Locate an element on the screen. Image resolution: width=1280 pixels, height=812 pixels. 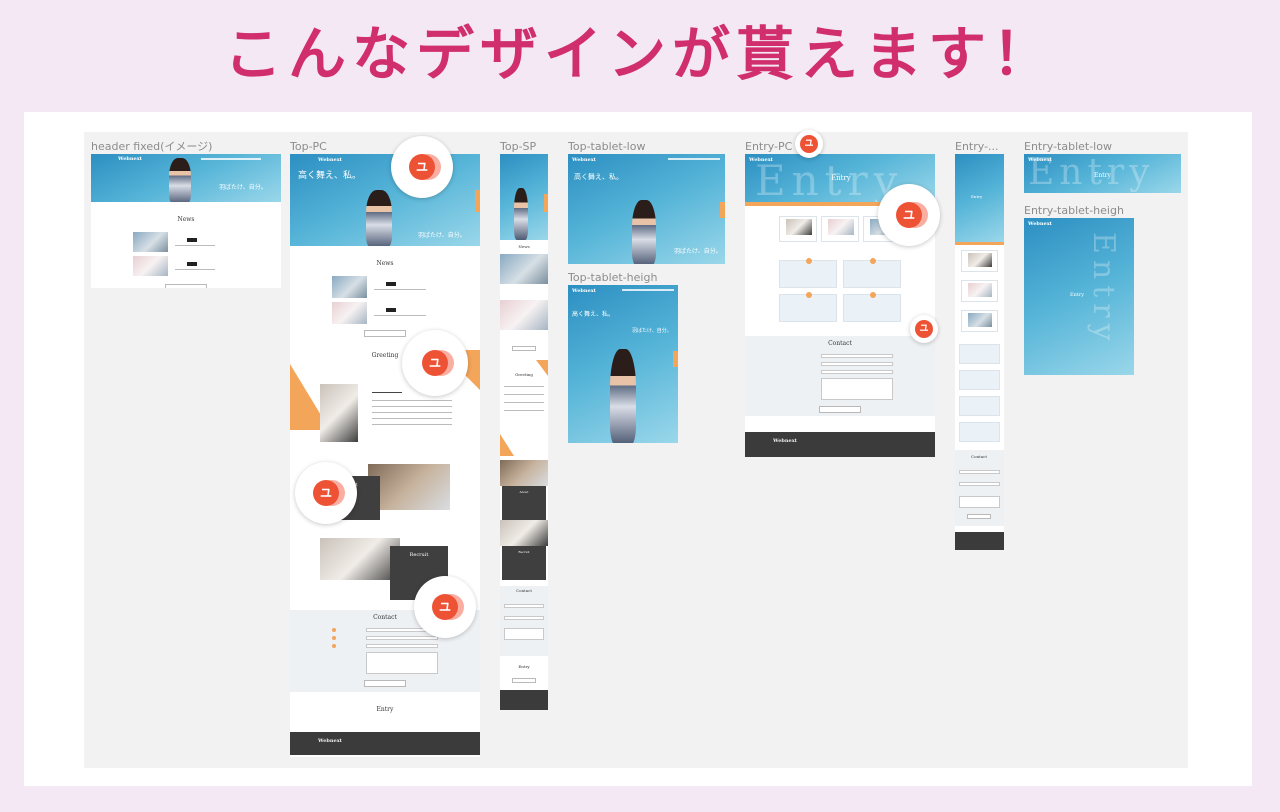
step-number is located at coordinates (873, 295).